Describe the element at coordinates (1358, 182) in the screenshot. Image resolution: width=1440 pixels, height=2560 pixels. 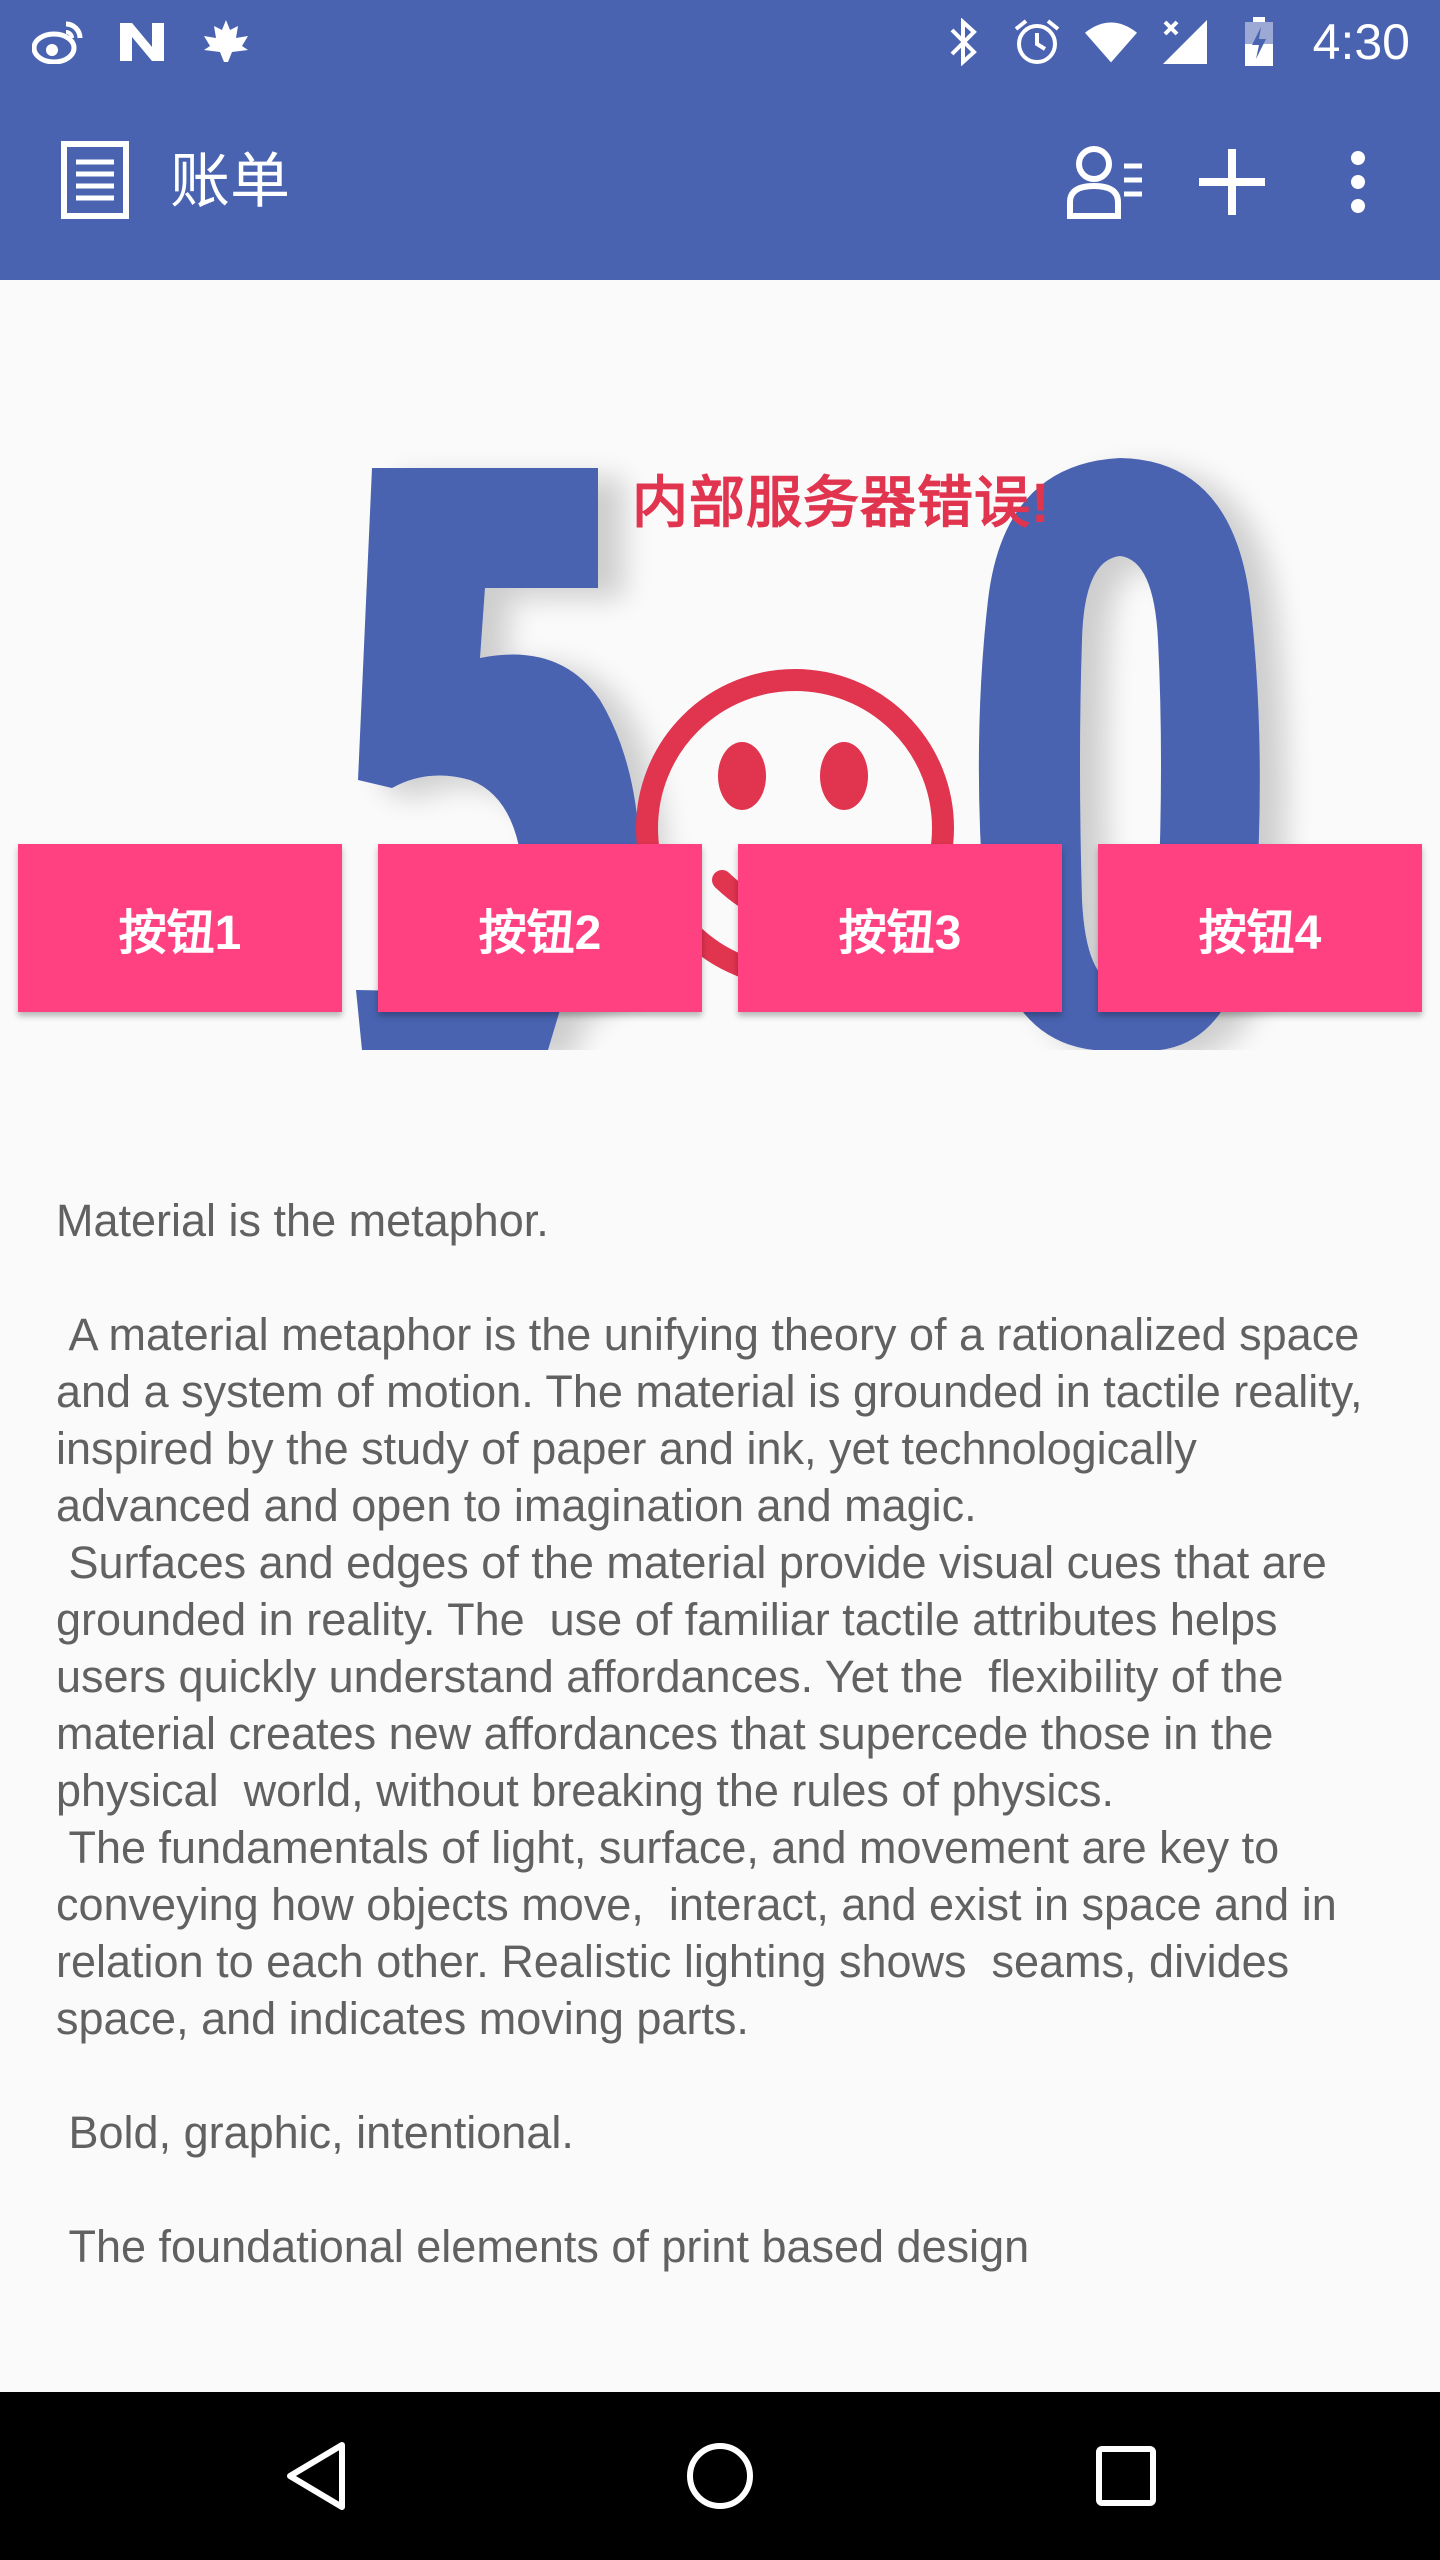
I see `more-vert-icon` at that location.